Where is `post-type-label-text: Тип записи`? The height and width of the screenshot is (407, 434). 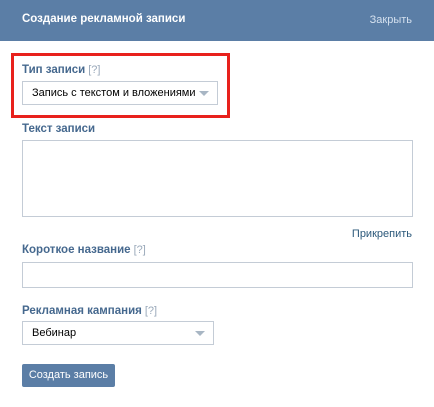
post-type-label-text: Тип записи is located at coordinates (54, 70).